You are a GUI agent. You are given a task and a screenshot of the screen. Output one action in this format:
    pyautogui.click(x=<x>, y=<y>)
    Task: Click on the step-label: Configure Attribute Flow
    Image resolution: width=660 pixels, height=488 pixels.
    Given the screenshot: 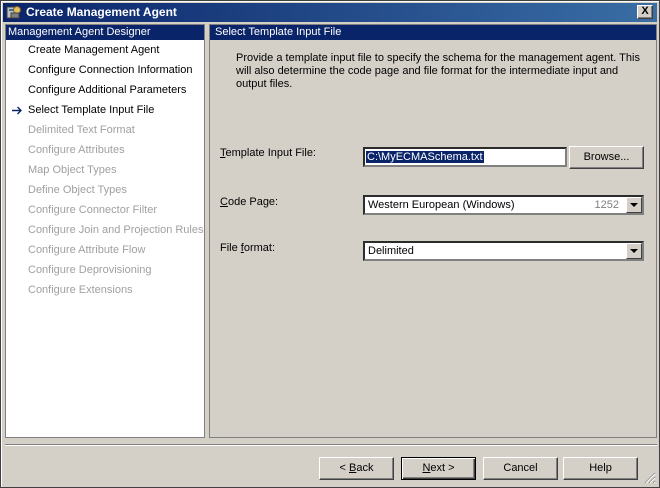 What is the action you would take?
    pyautogui.click(x=87, y=250)
    